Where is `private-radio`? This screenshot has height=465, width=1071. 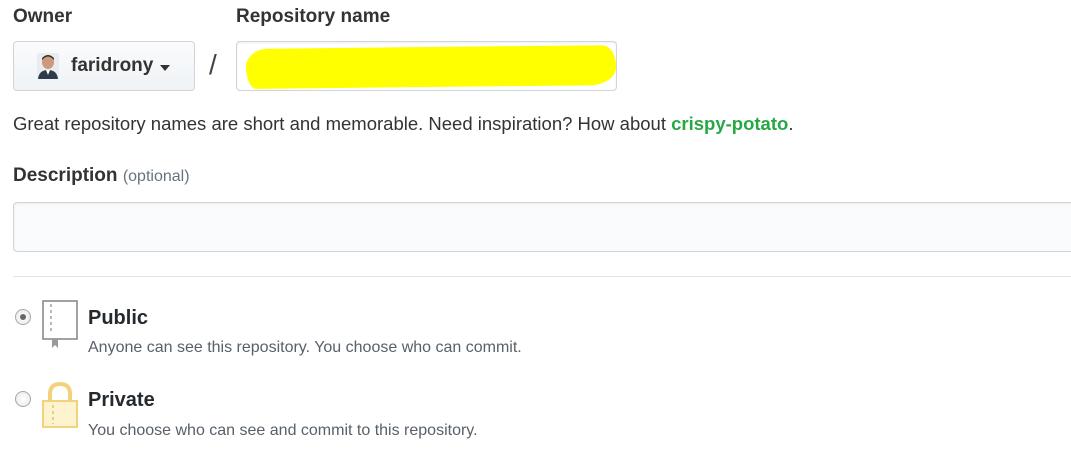
private-radio is located at coordinates (23, 399).